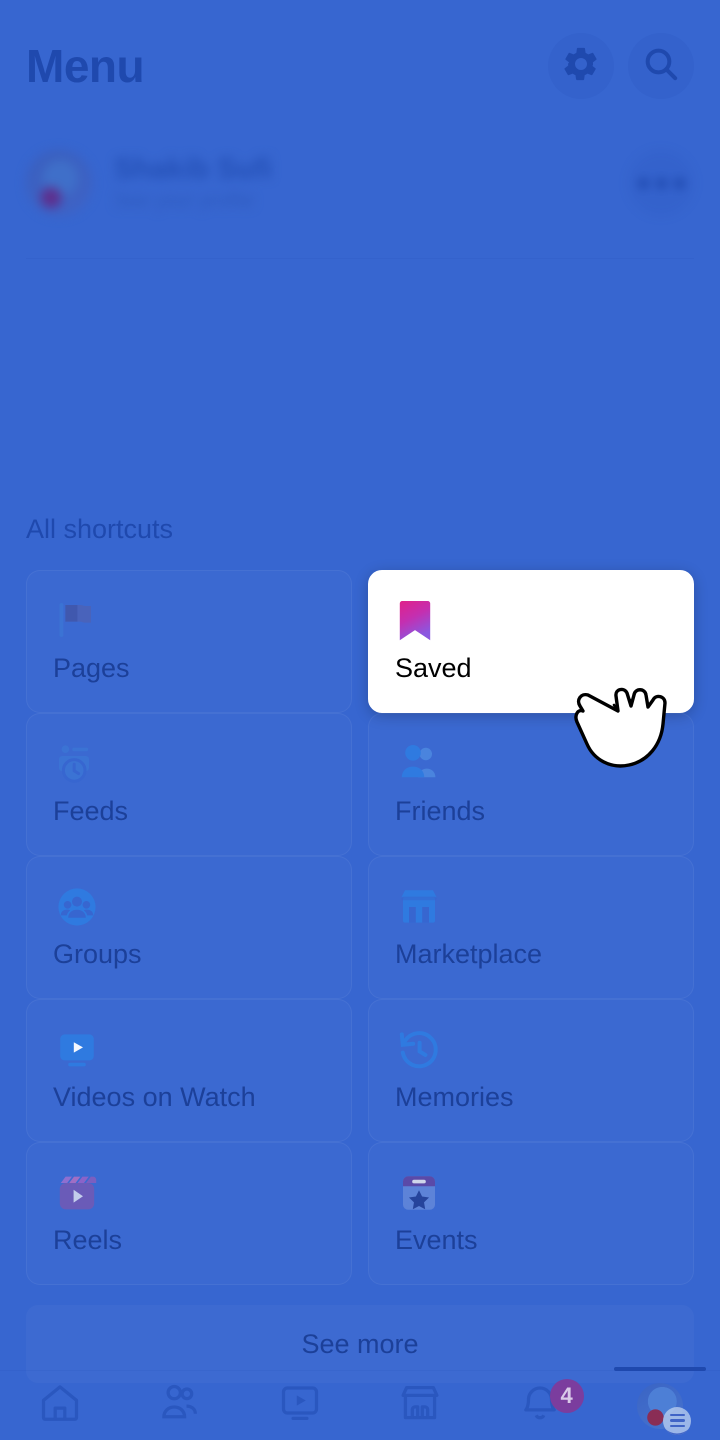 This screenshot has width=720, height=1440. What do you see at coordinates (433, 668) in the screenshot?
I see `shortcut-label: Saved` at bounding box center [433, 668].